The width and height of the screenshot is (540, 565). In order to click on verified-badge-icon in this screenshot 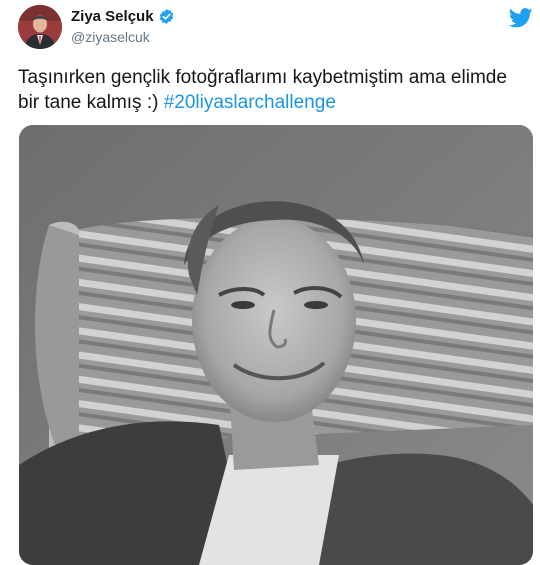, I will do `click(166, 16)`.